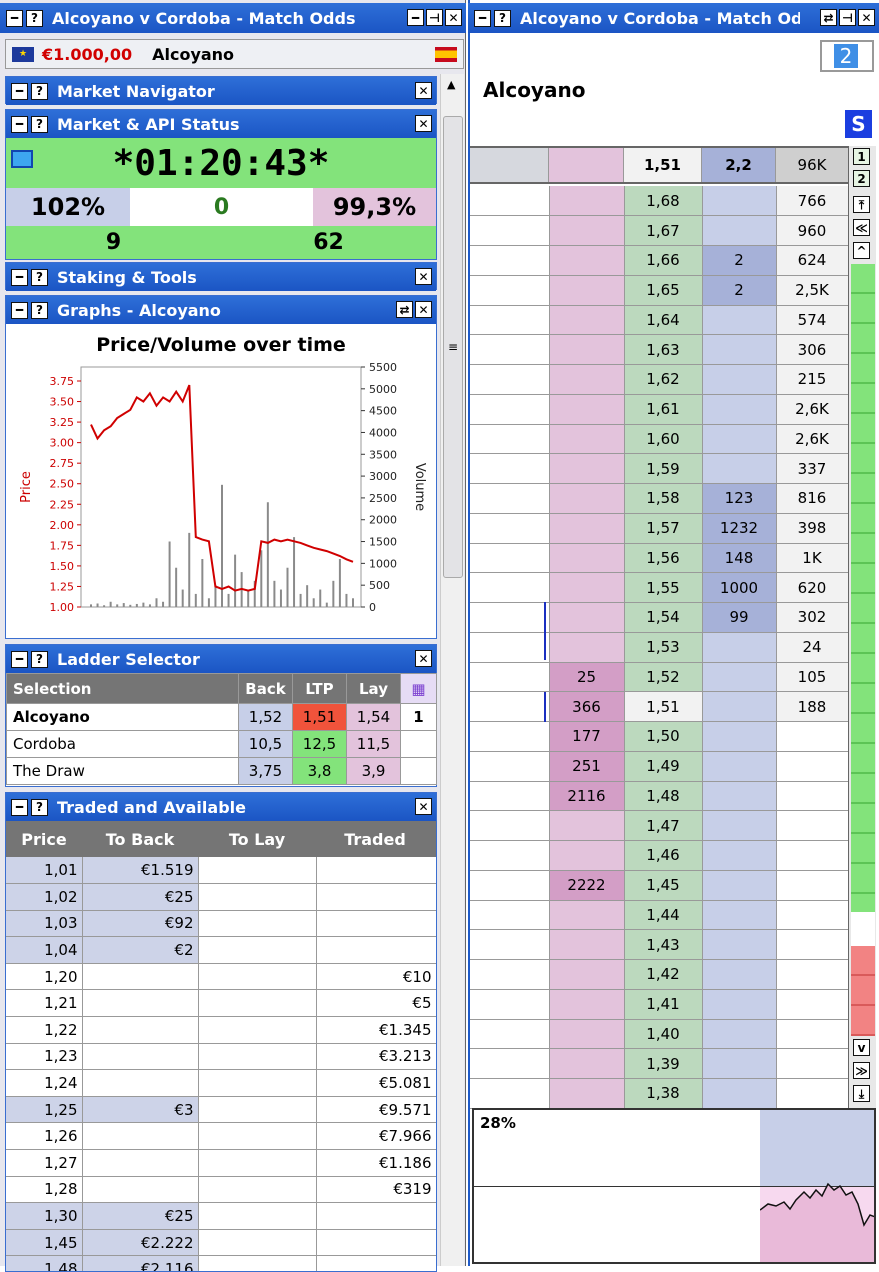 Image resolution: width=879 pixels, height=1272 pixels. Describe the element at coordinates (265, 744) in the screenshot. I see `back-price: 10,5` at that location.